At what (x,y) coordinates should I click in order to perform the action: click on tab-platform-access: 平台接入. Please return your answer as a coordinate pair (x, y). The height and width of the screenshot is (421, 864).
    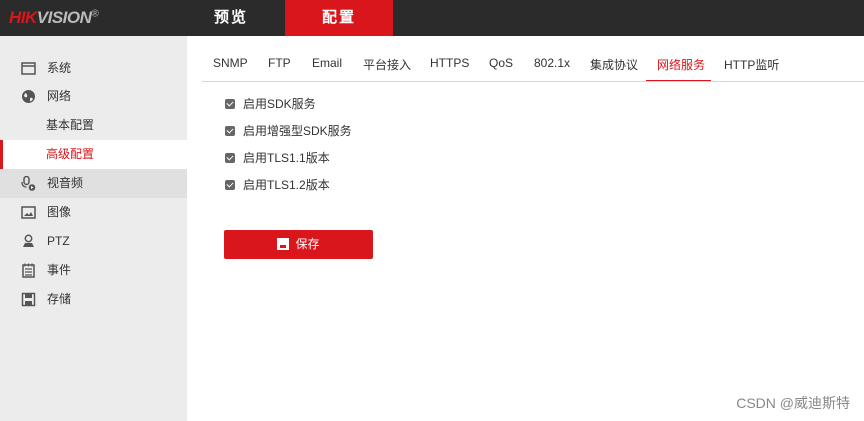
    Looking at the image, I should click on (387, 69).